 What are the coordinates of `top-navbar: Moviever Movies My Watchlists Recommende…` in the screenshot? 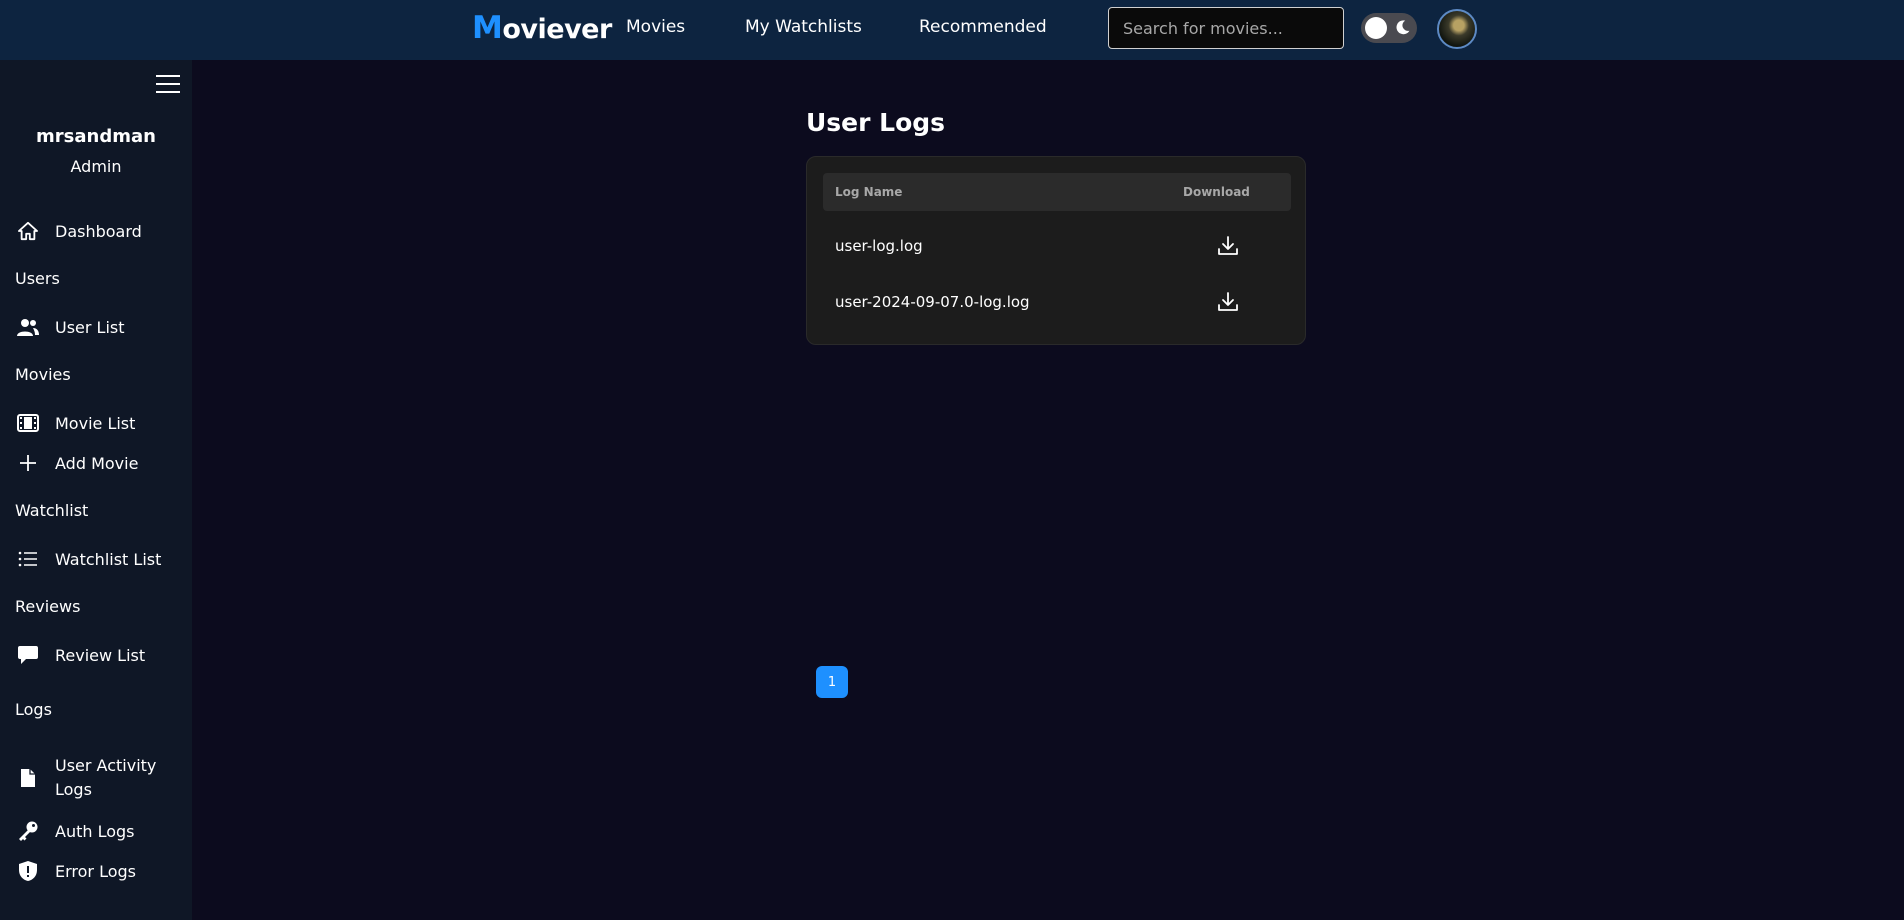 It's located at (952, 30).